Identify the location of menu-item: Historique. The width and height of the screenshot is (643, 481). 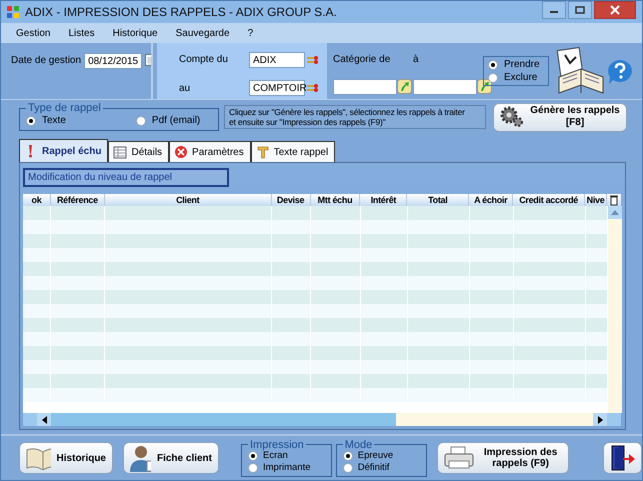
(137, 33).